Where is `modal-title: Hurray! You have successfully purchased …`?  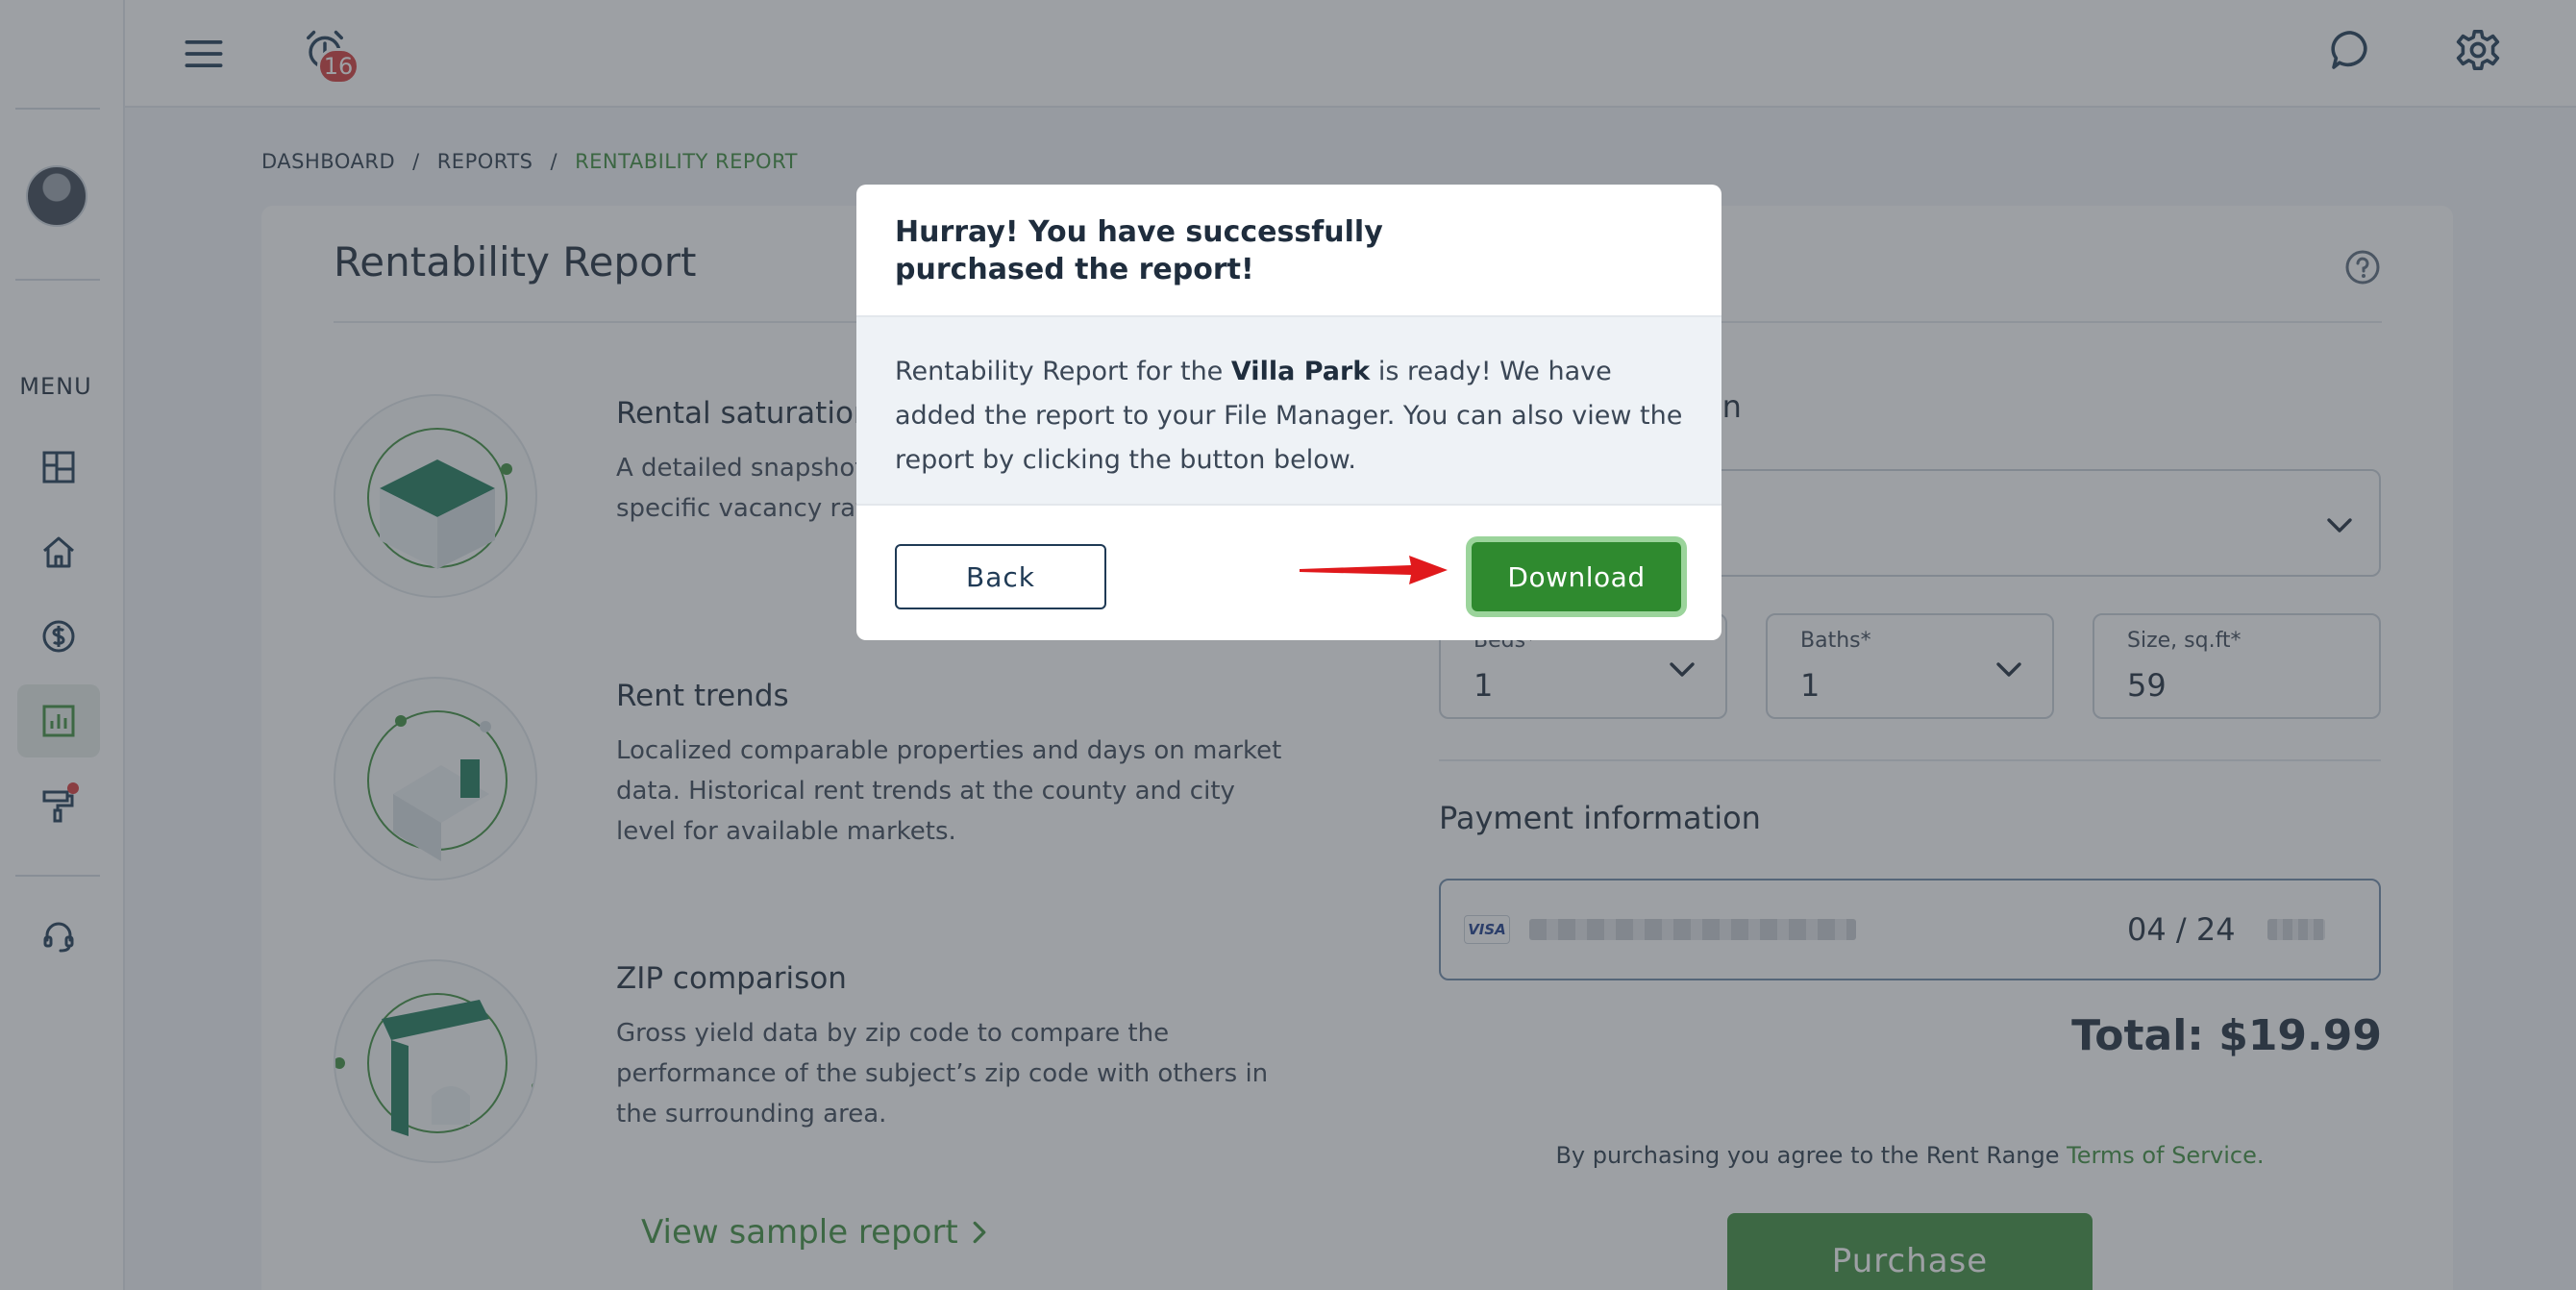 modal-title: Hurray! You have successfully purchased … is located at coordinates (1139, 250).